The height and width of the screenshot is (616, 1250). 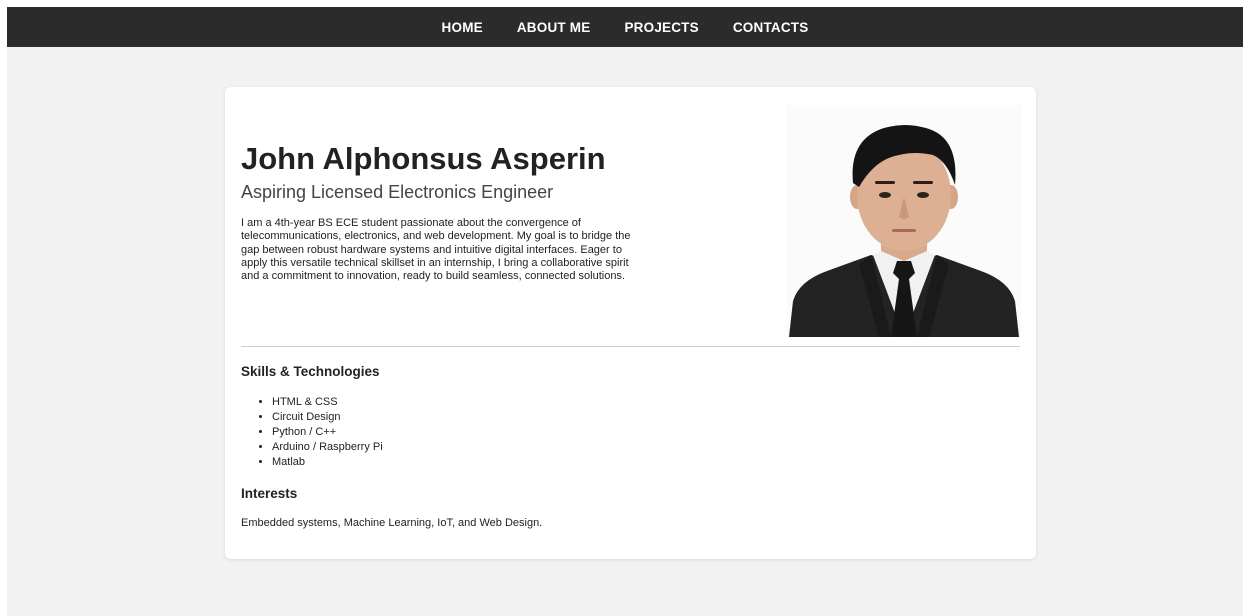 What do you see at coordinates (269, 493) in the screenshot?
I see `interests-heading: Interests` at bounding box center [269, 493].